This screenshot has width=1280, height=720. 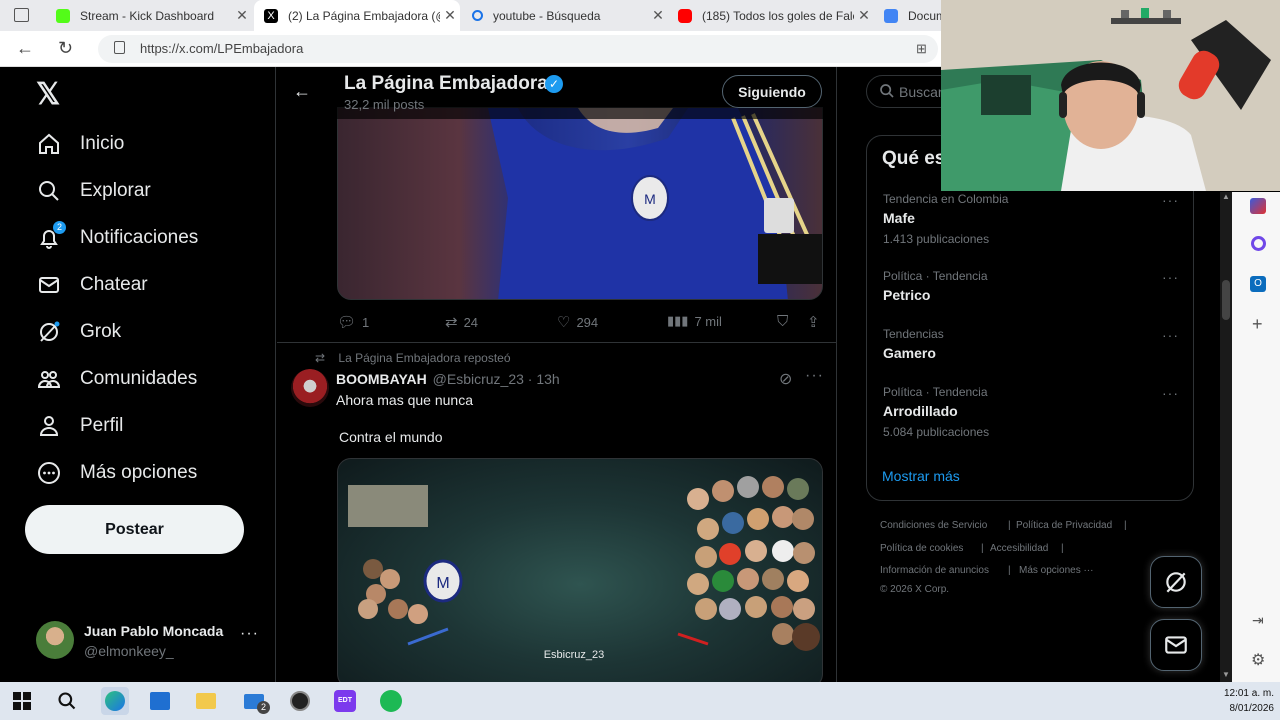 What do you see at coordinates (92, 285) in the screenshot?
I see `nav-item-chatear: Chatear` at bounding box center [92, 285].